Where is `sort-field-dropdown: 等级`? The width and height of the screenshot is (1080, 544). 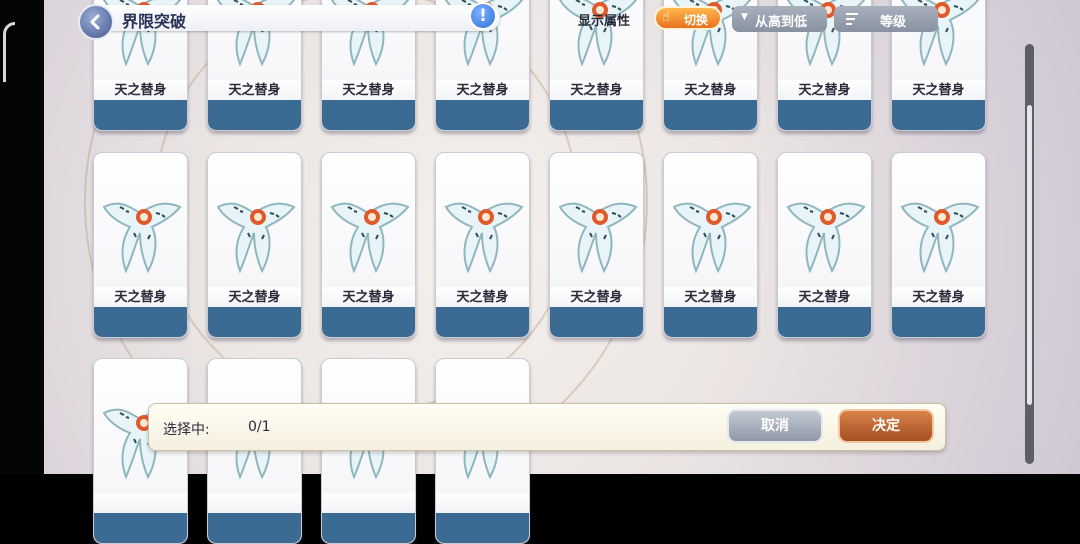
sort-field-dropdown: 等级 is located at coordinates (886, 19).